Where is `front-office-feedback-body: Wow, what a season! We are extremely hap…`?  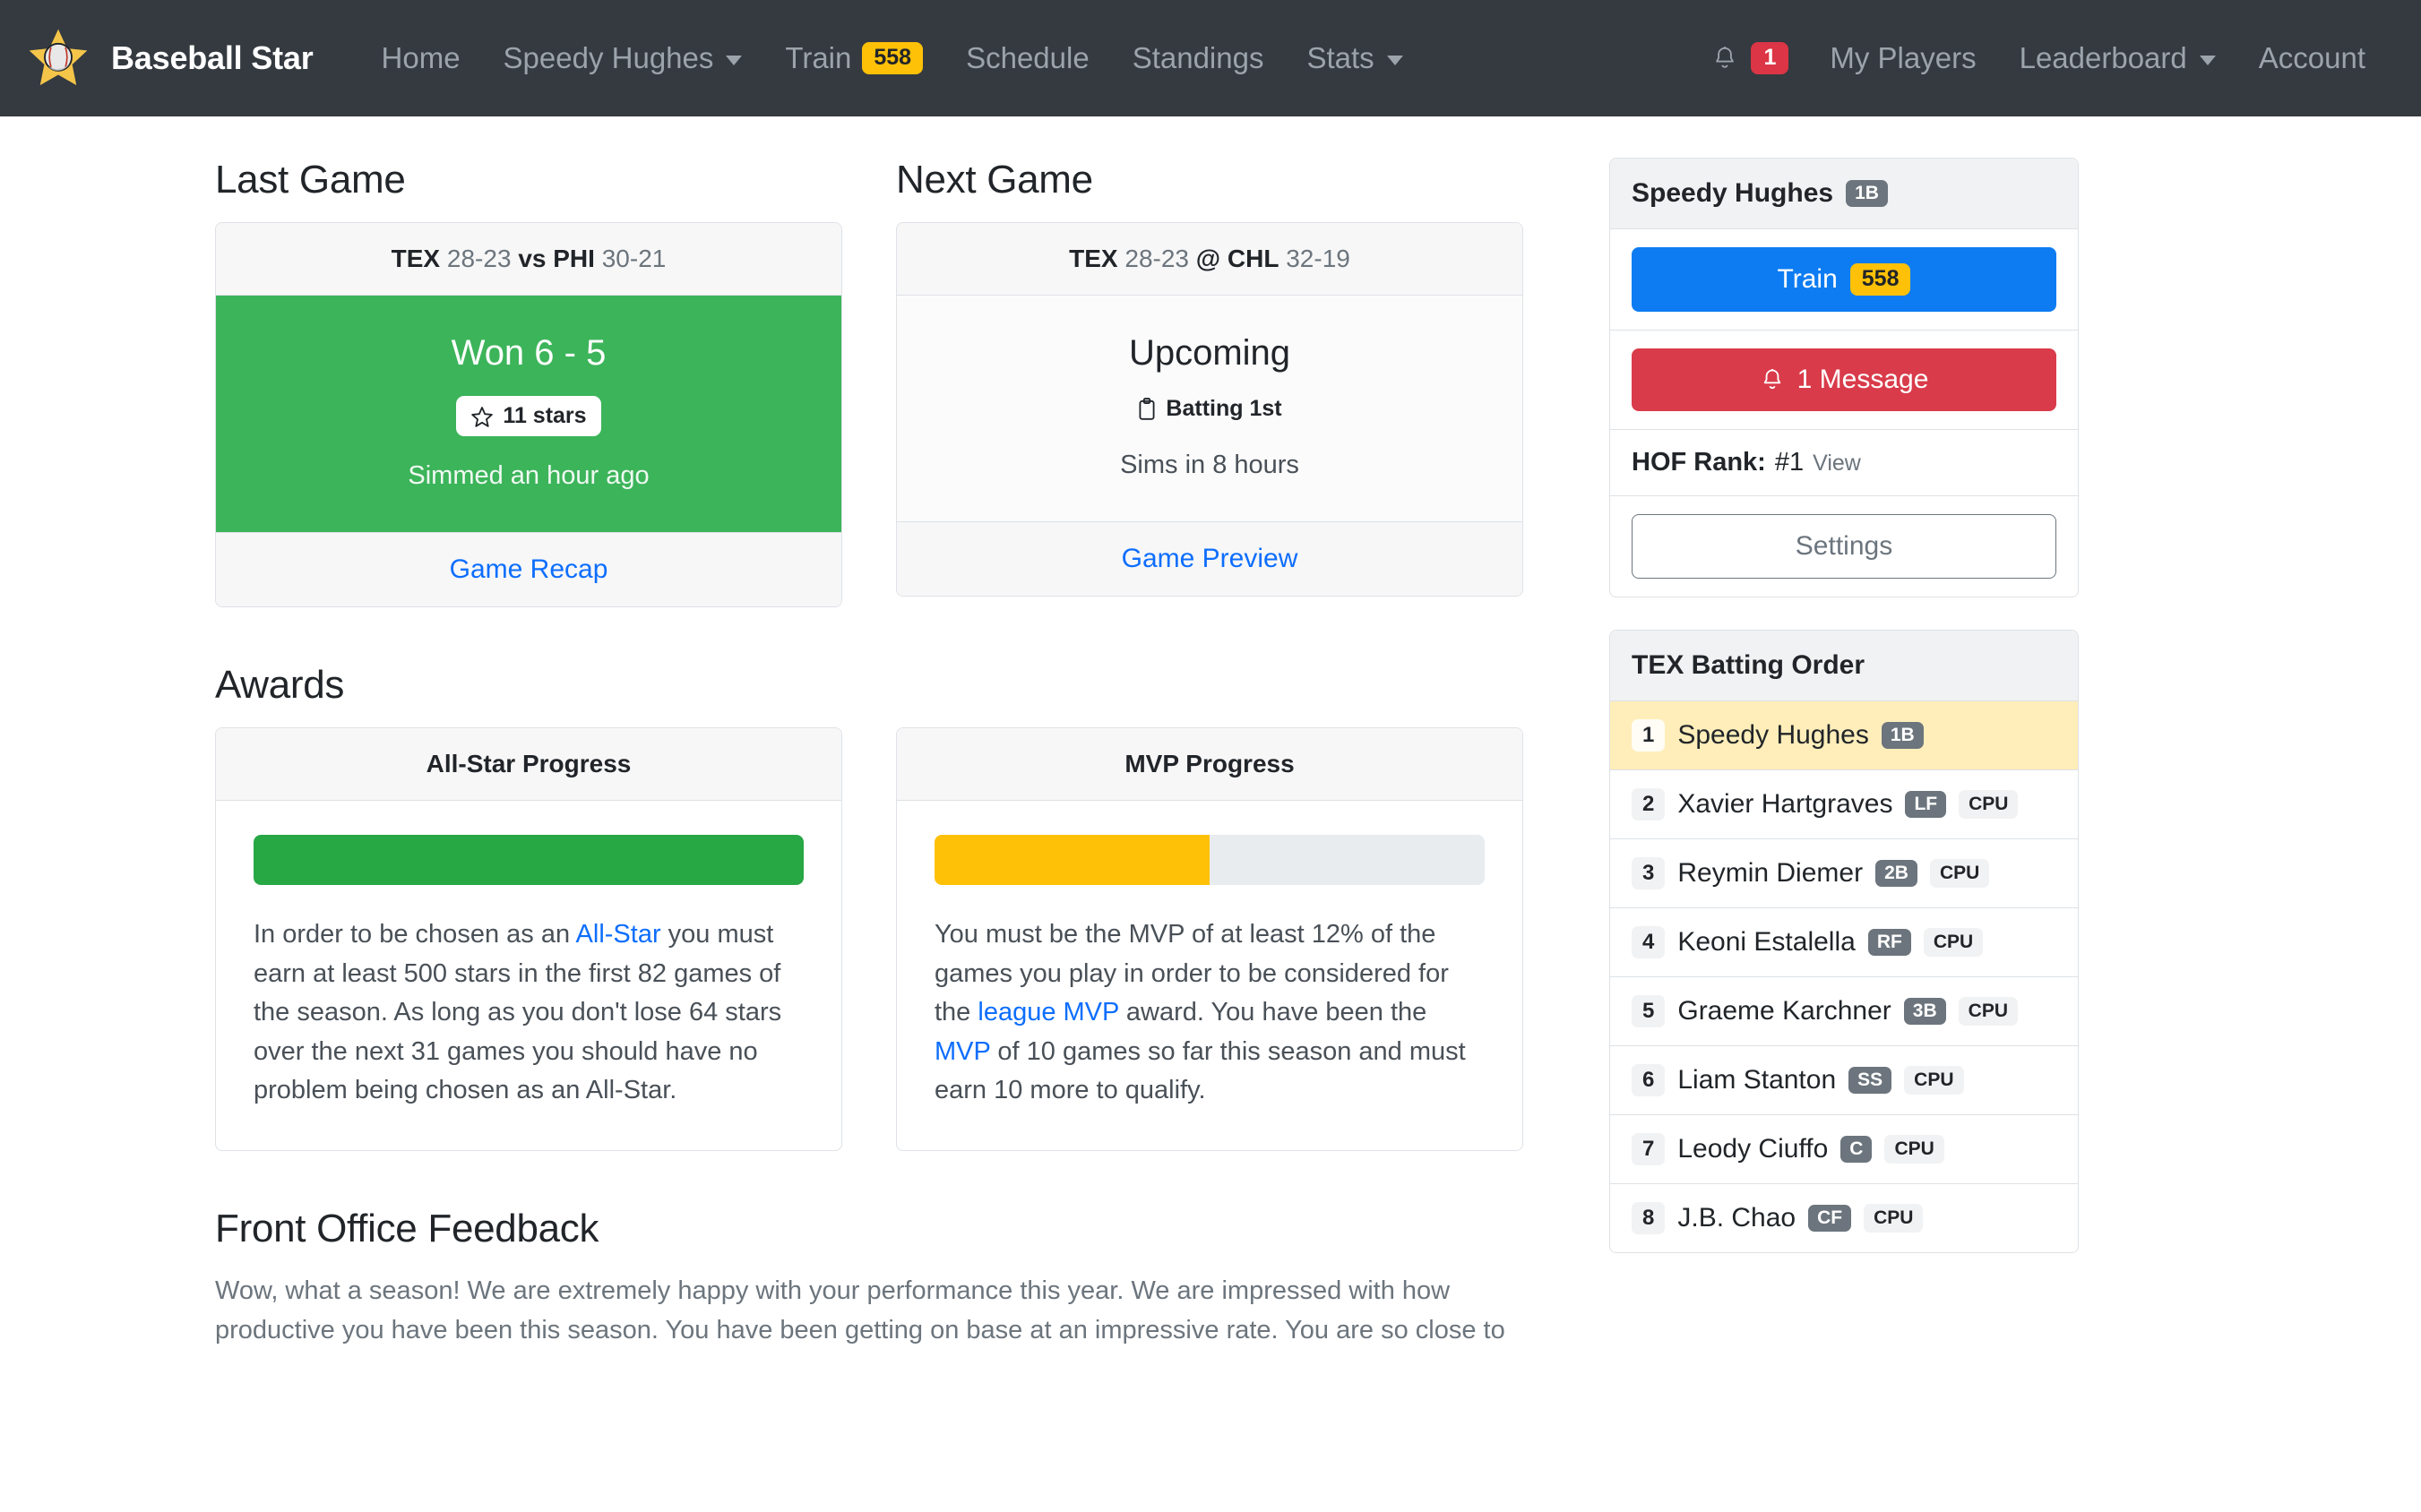 front-office-feedback-body: Wow, what a season! We are extremely hap… is located at coordinates (860, 1310).